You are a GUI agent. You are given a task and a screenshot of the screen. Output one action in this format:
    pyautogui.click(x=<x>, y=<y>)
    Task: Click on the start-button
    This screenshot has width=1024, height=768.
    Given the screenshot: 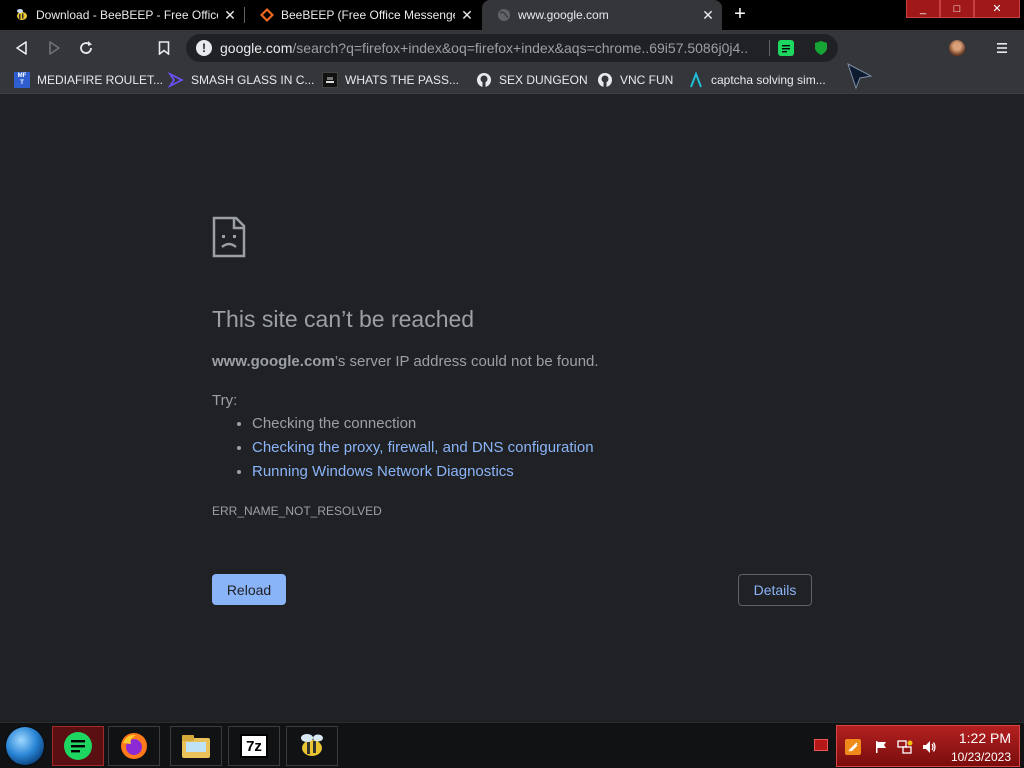 What is the action you would take?
    pyautogui.click(x=25, y=746)
    